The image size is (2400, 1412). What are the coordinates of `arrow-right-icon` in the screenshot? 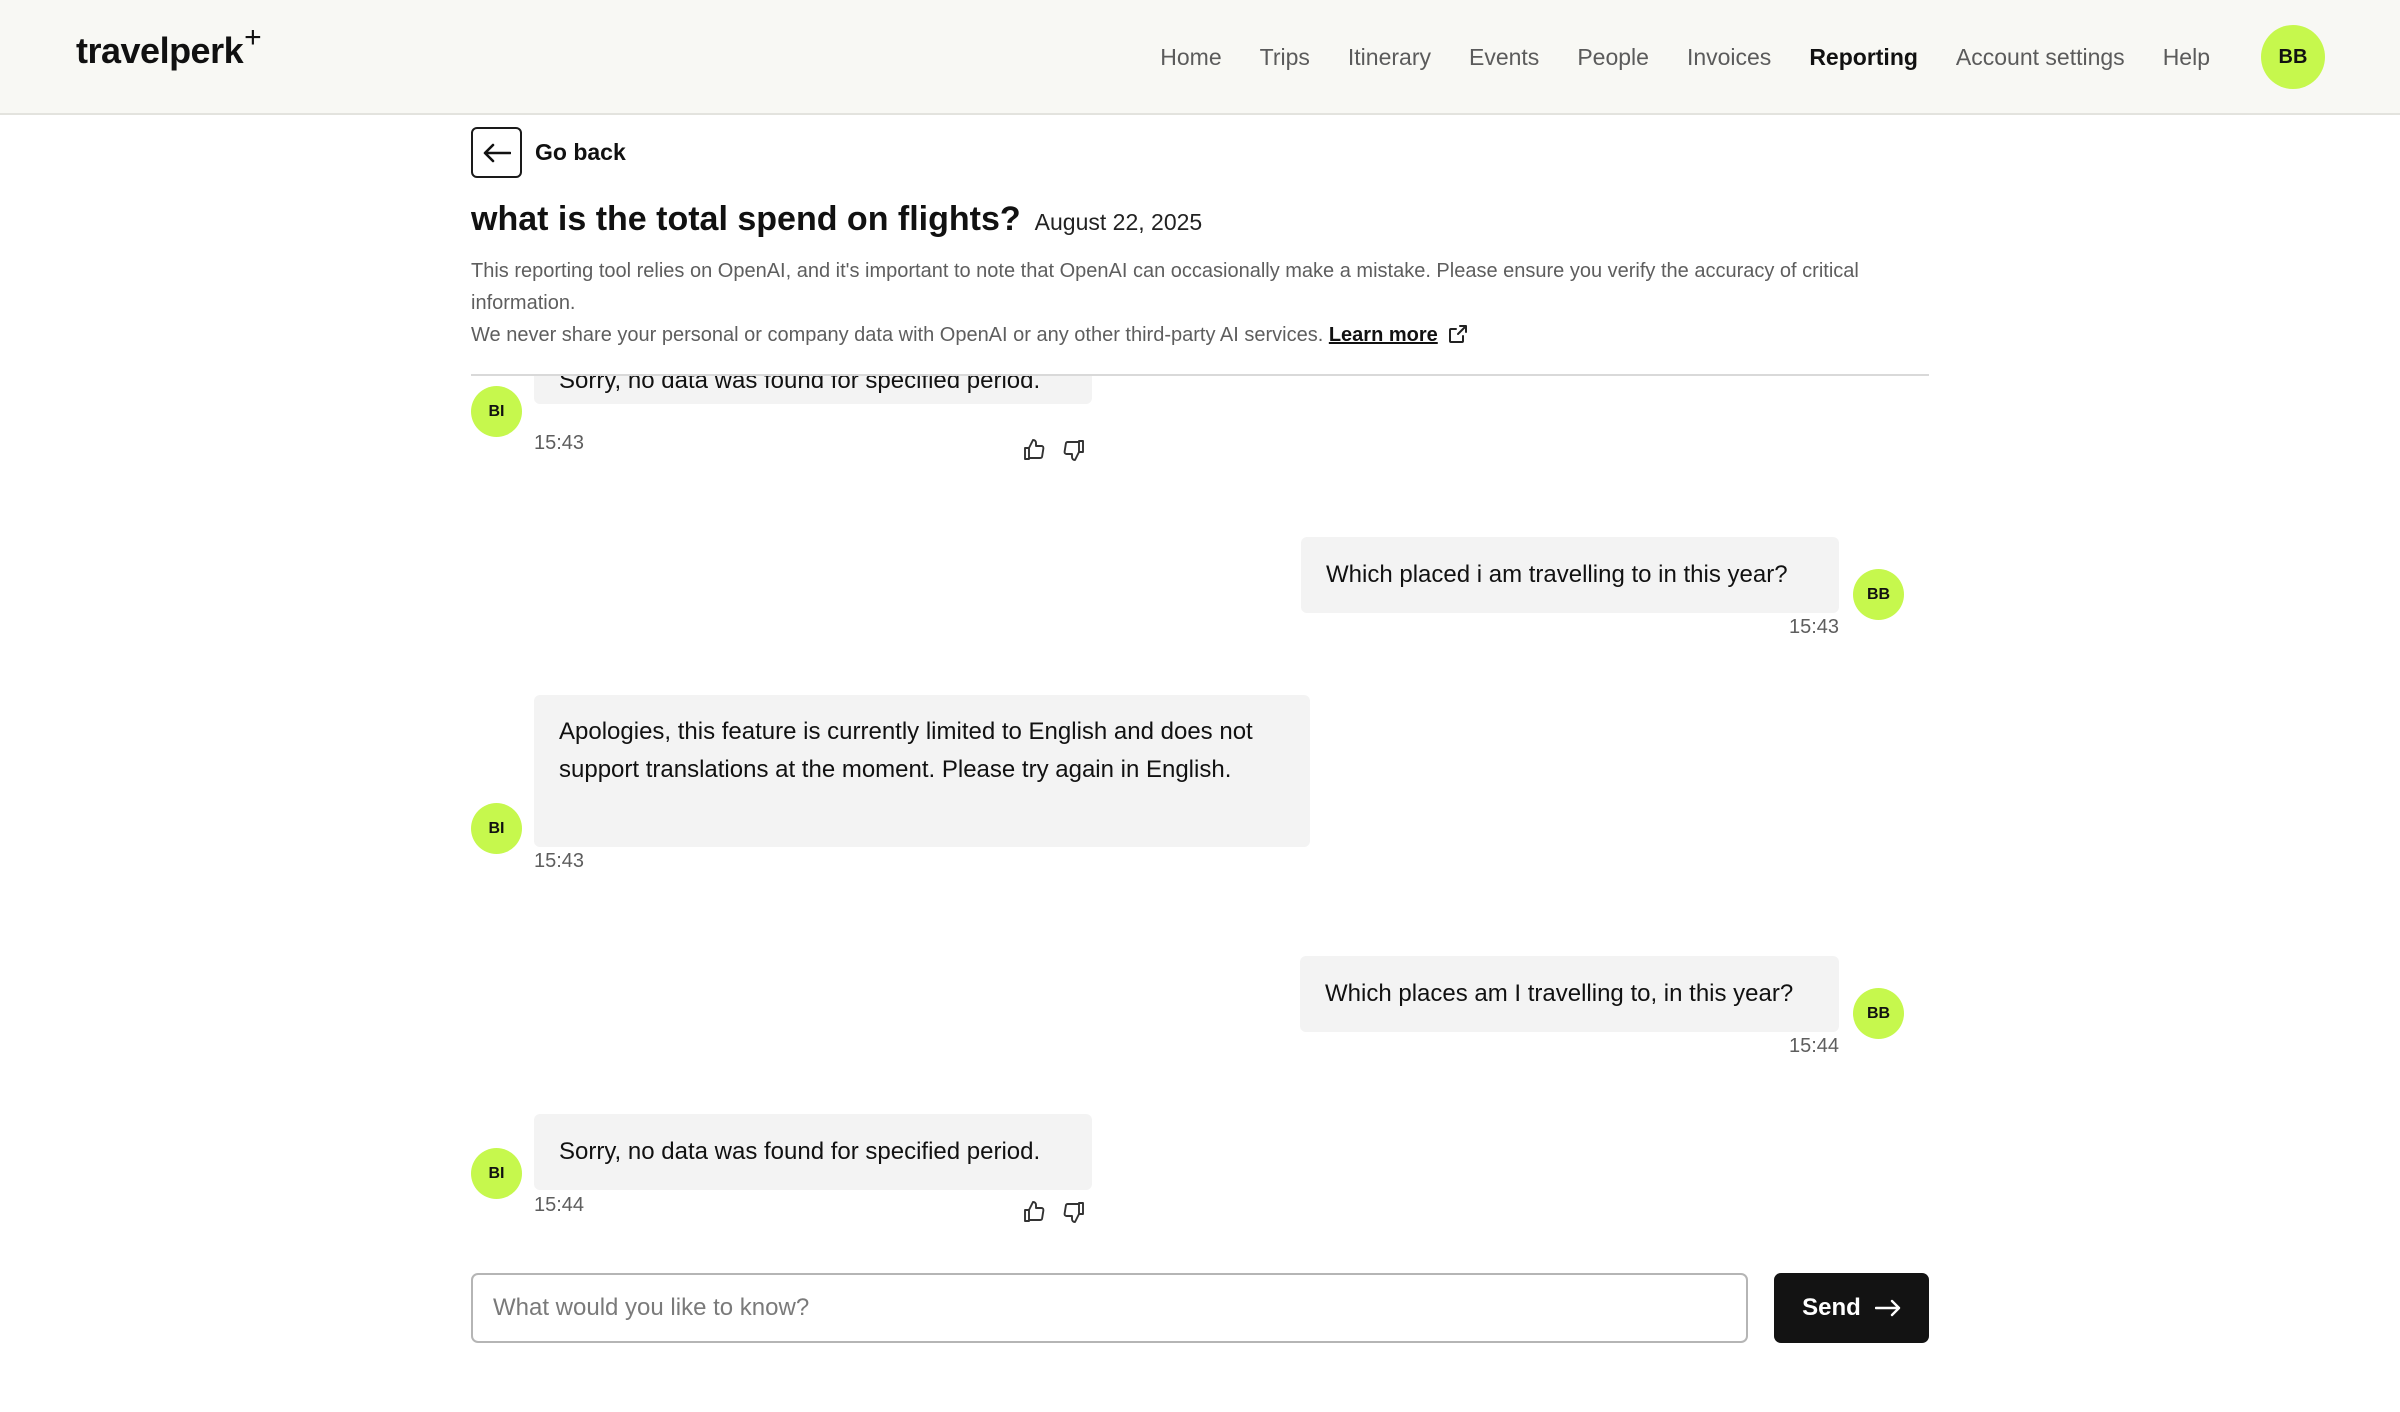 It's located at (1887, 1308).